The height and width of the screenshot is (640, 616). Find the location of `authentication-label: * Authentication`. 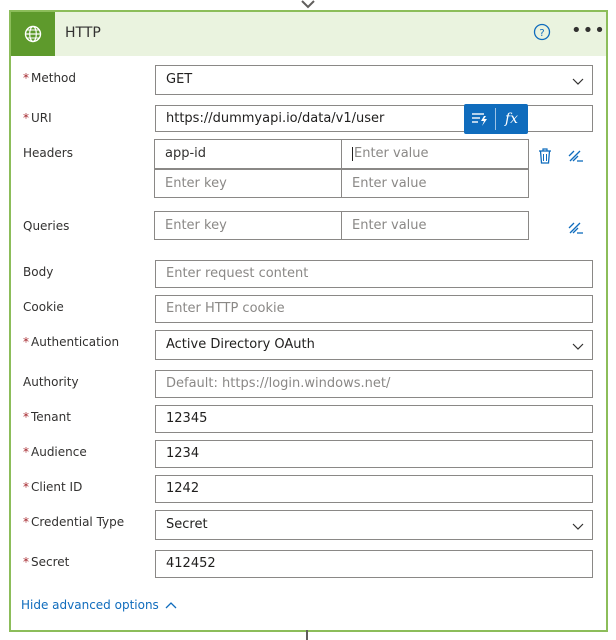

authentication-label: * Authentication is located at coordinates (71, 342).